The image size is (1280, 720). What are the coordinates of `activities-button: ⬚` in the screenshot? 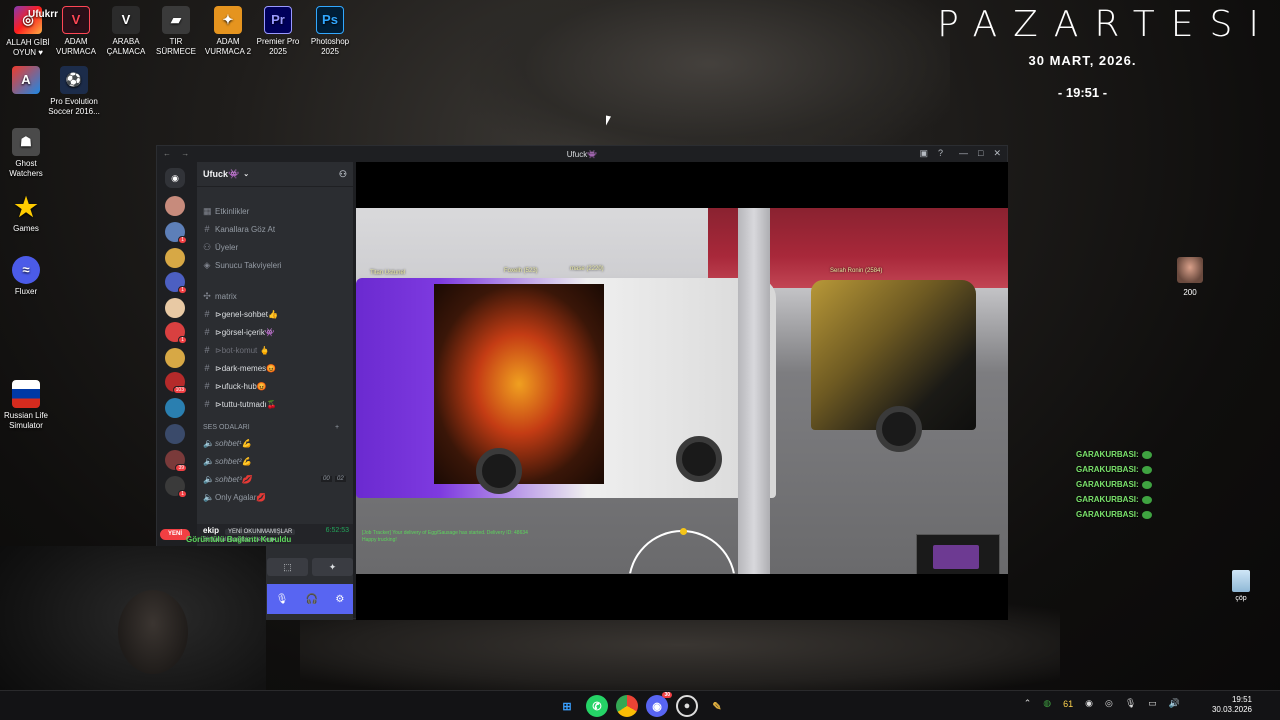 It's located at (287, 567).